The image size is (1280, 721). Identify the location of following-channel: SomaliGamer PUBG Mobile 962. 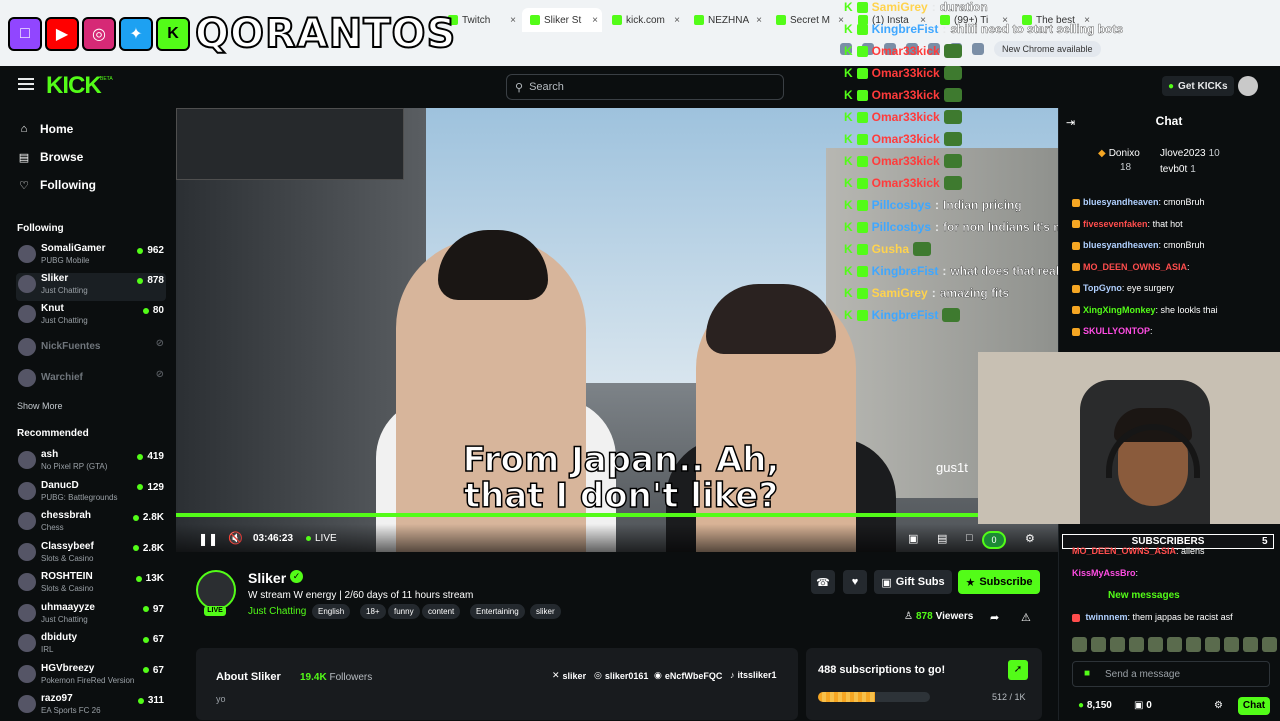
(91, 257).